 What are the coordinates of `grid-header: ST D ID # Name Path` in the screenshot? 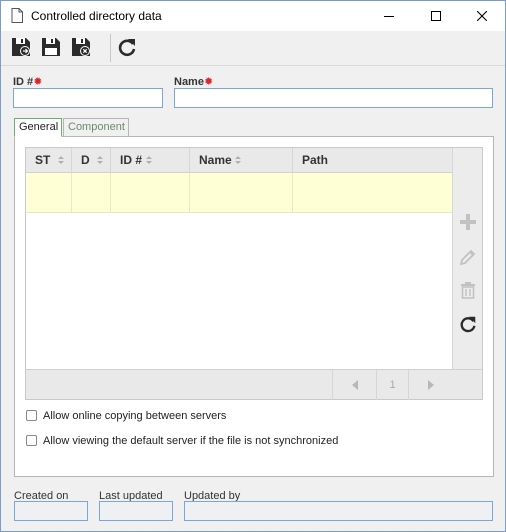 It's located at (239, 160).